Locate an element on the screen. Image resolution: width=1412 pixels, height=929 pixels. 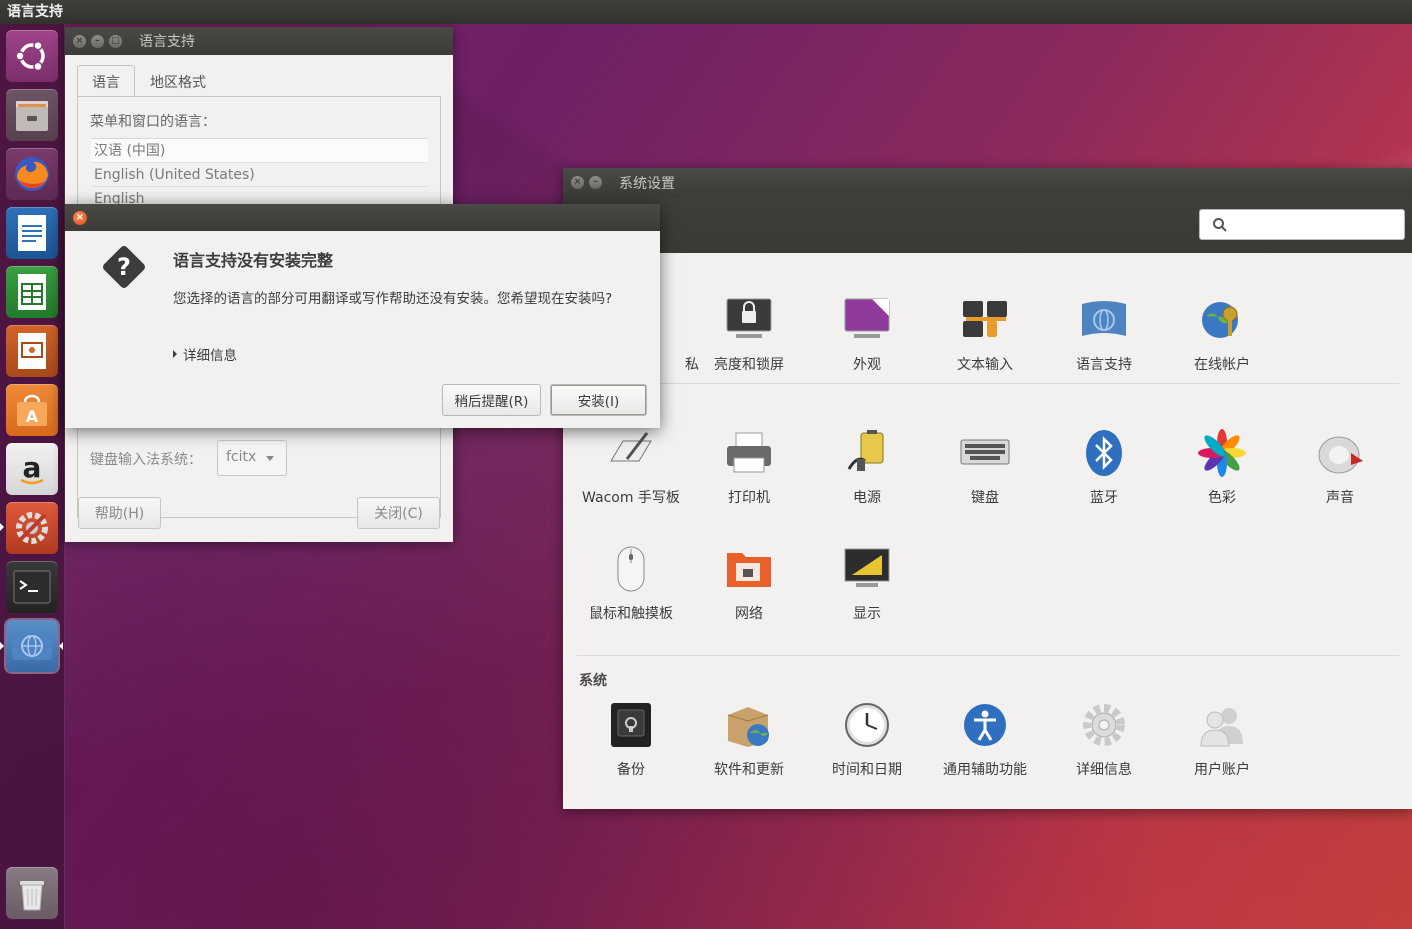
settings-item-power: 电源 is located at coordinates (867, 468).